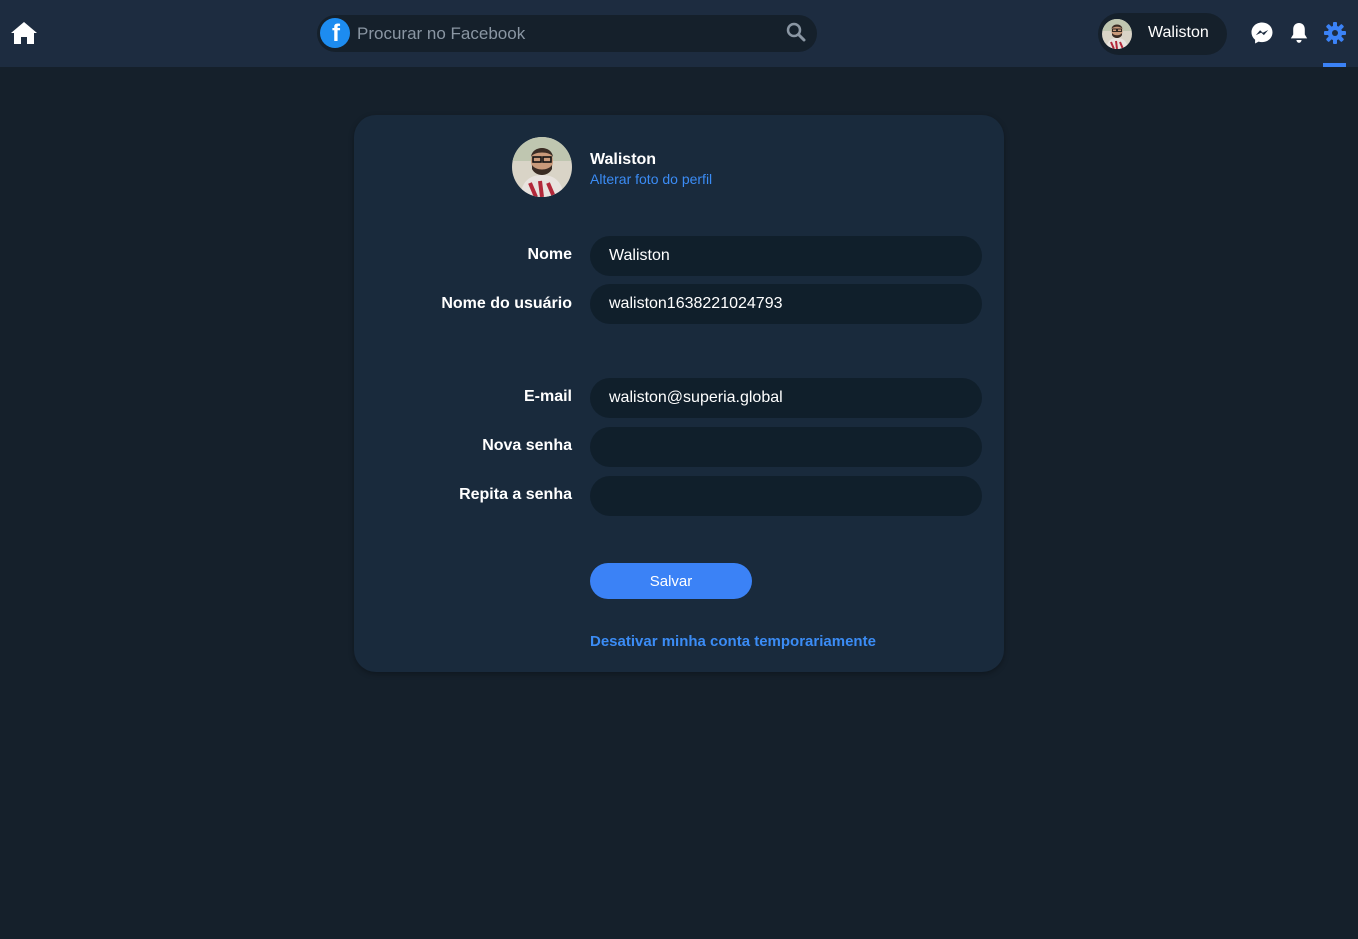 This screenshot has height=939, width=1358. I want to click on facebook-logo-icon: f, so click(335, 33).